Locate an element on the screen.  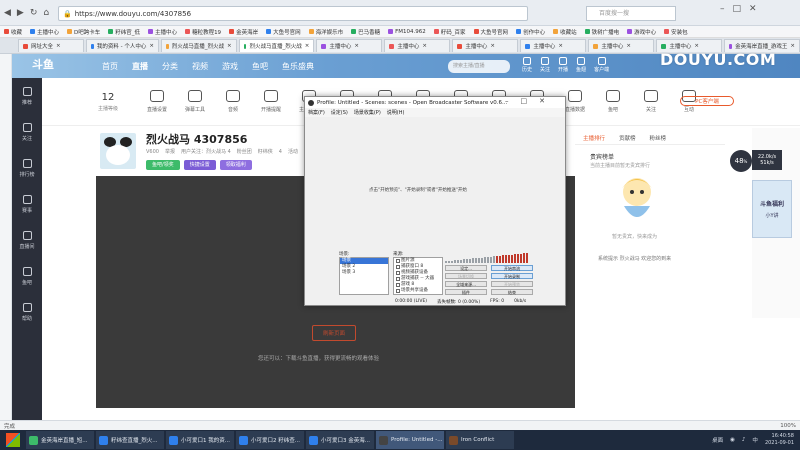
sidebar-item: 帮助 is located at coordinates (27, 312).